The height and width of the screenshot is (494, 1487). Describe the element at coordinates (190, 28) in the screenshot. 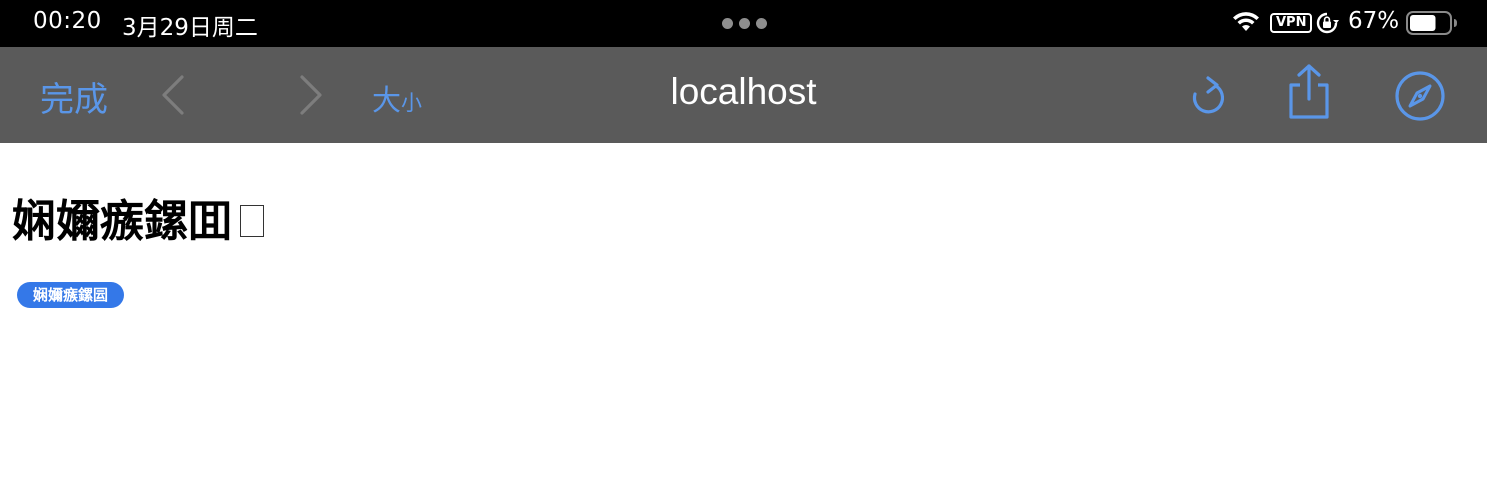

I see `status-date: 3月29日周二` at that location.